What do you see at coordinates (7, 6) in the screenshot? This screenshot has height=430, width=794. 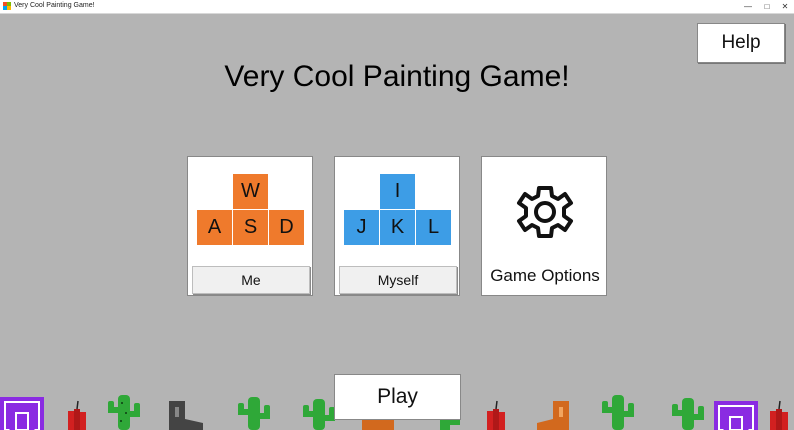 I see `app-icon` at bounding box center [7, 6].